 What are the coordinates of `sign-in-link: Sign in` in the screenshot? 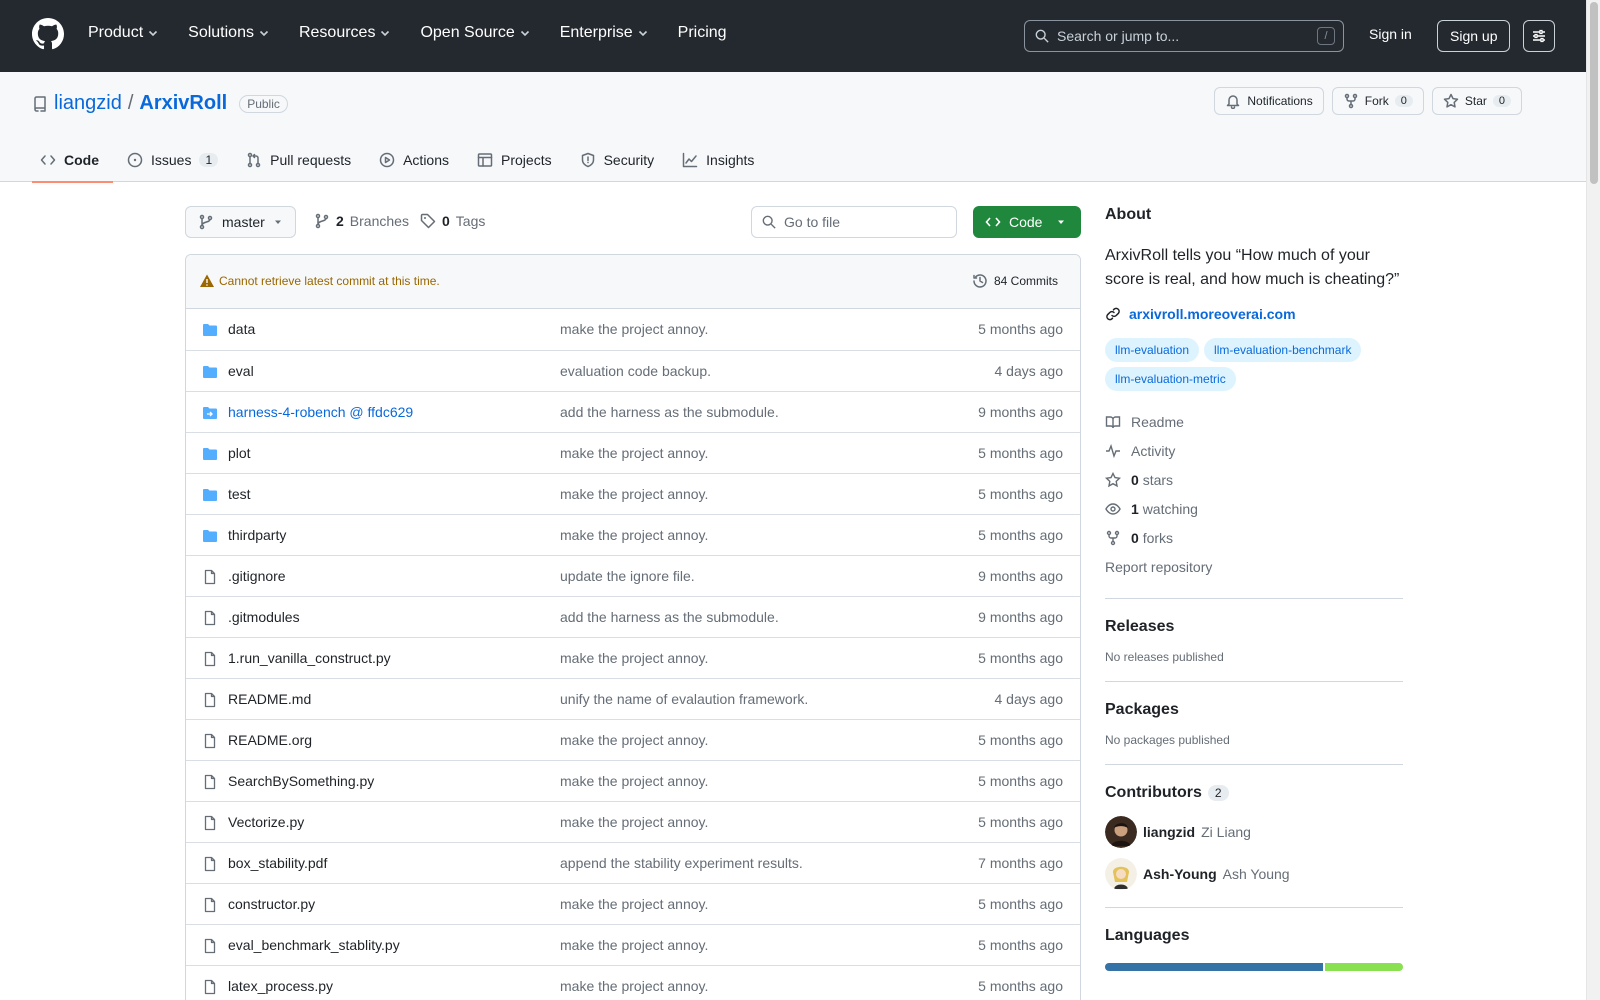 It's located at (1390, 34).